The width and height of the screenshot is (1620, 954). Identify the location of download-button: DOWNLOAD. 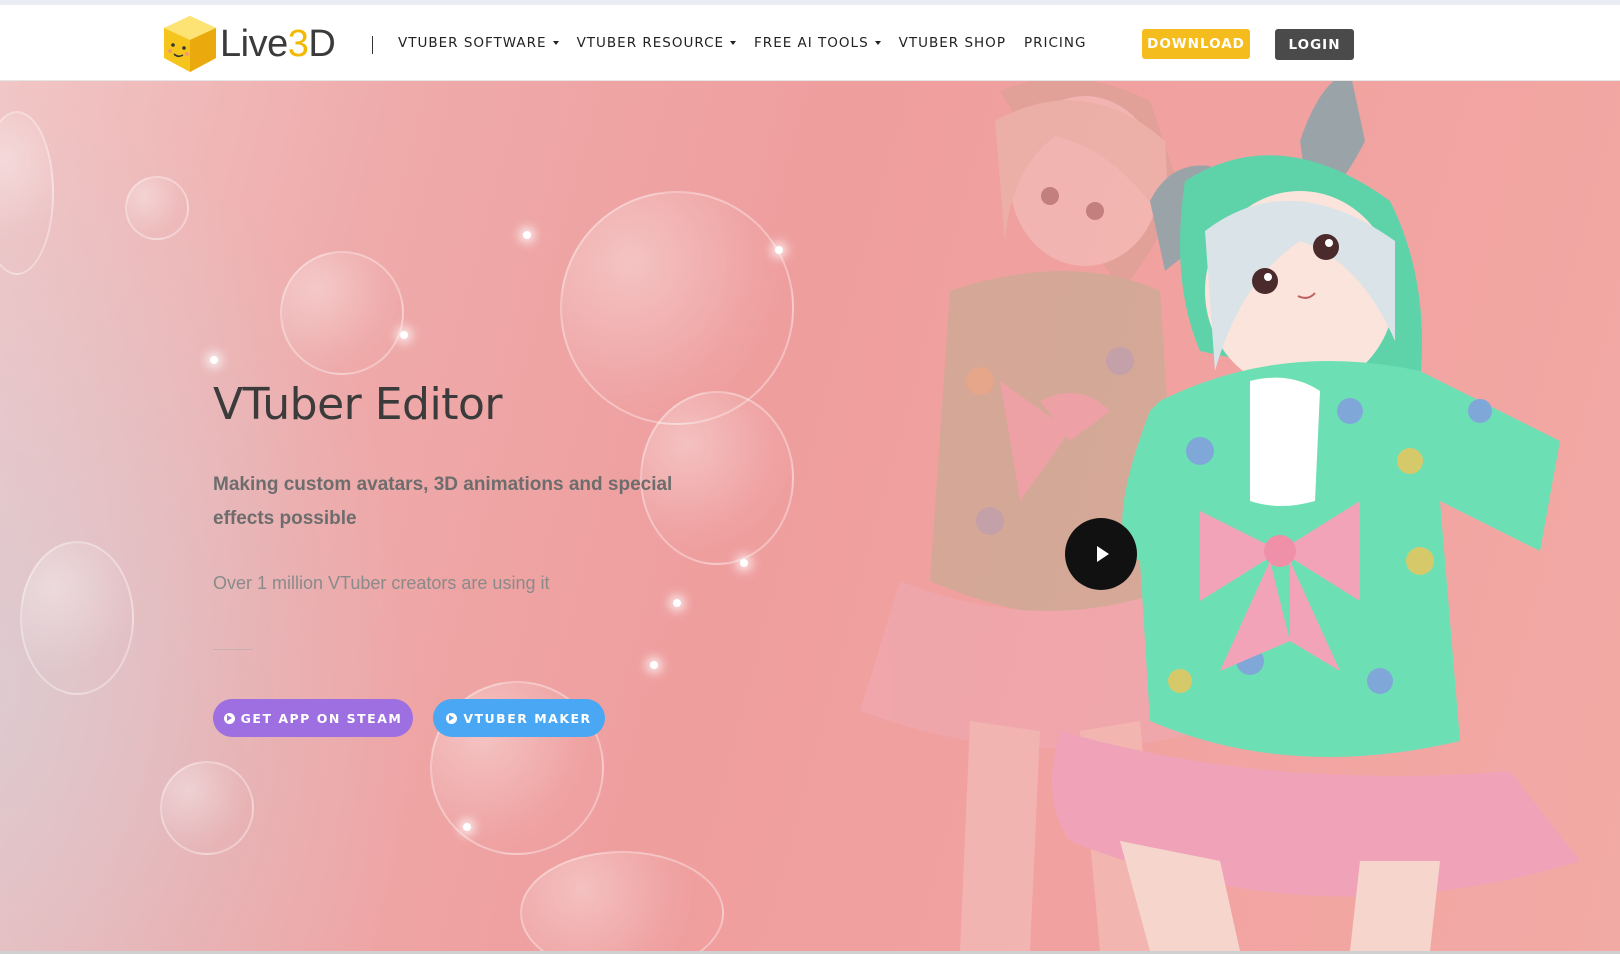
(1196, 44).